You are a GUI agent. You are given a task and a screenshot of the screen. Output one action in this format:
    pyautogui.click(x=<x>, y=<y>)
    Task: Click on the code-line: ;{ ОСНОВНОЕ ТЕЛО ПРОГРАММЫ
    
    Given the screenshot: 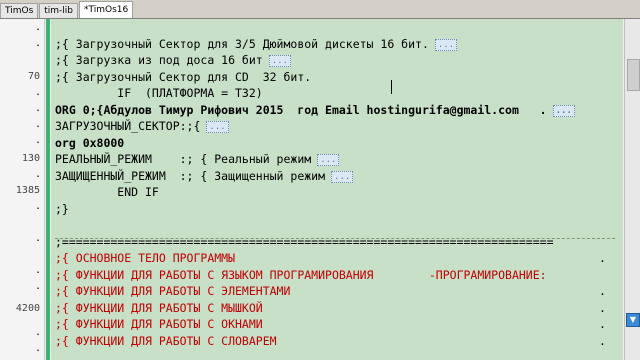 What is the action you would take?
    pyautogui.click(x=145, y=258)
    